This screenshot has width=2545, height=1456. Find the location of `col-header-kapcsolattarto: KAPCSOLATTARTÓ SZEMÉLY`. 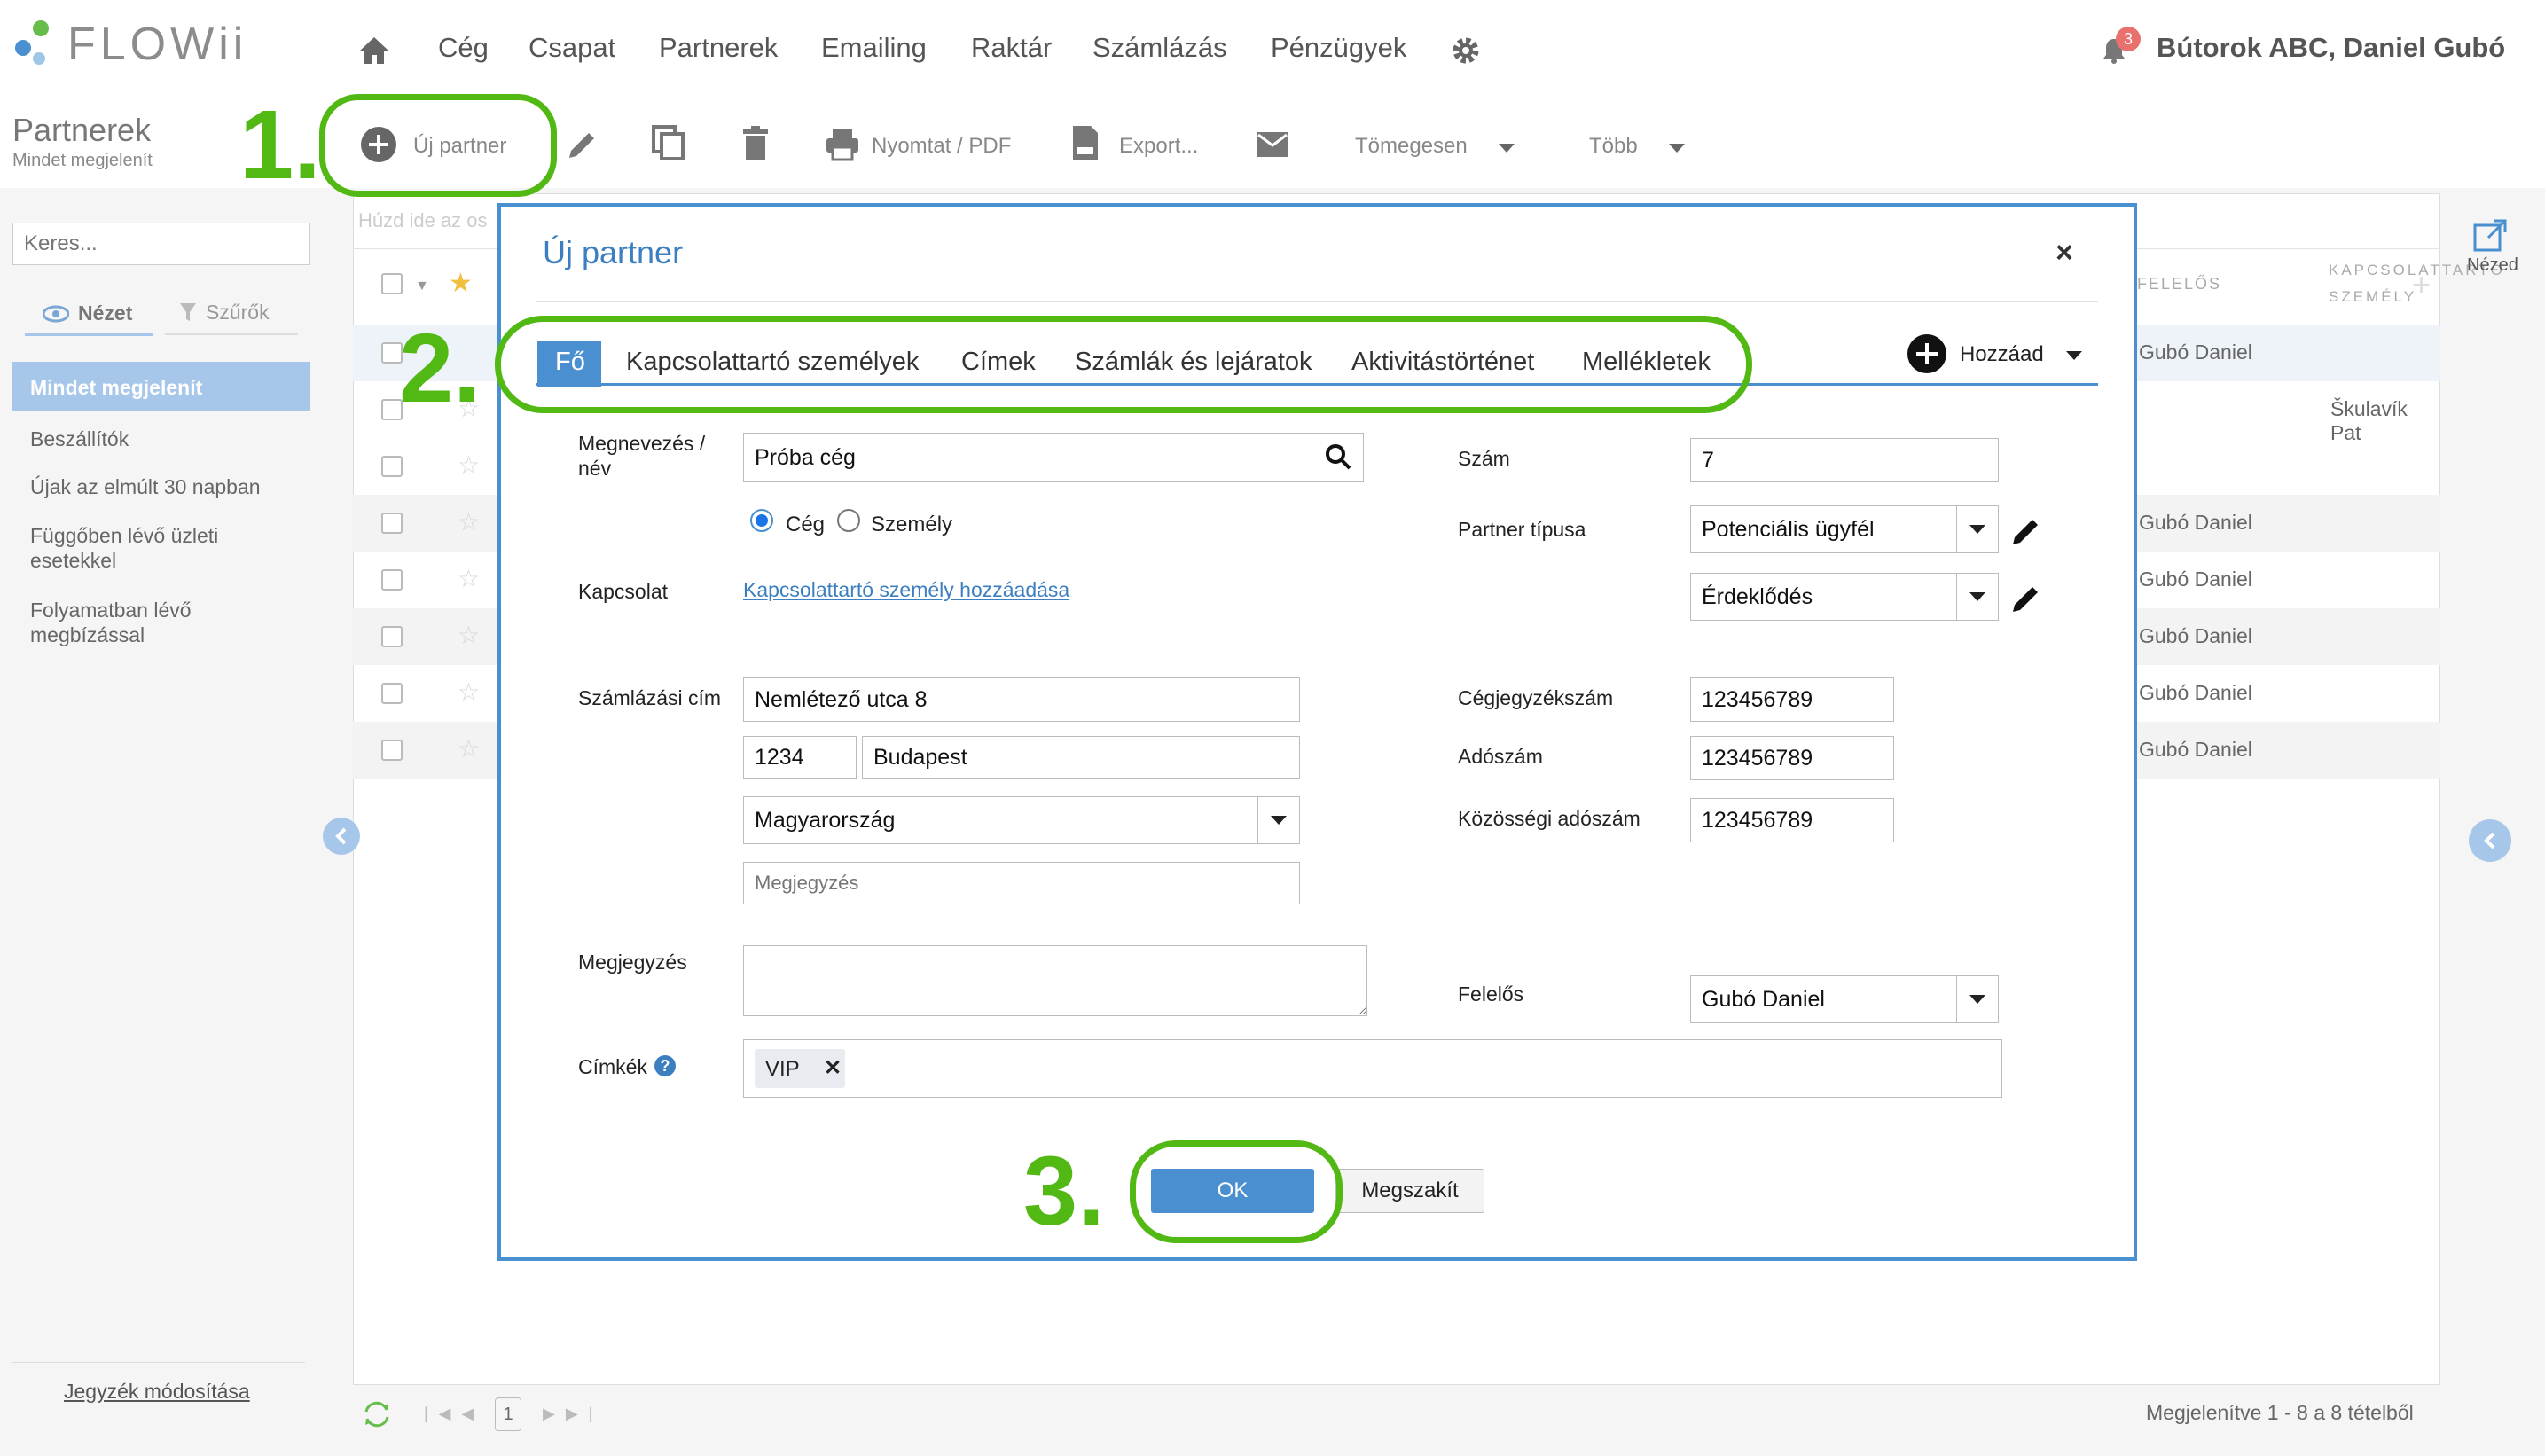

col-header-kapcsolattarto: KAPCSOLATTARTÓ SZEMÉLY is located at coordinates (2415, 283).